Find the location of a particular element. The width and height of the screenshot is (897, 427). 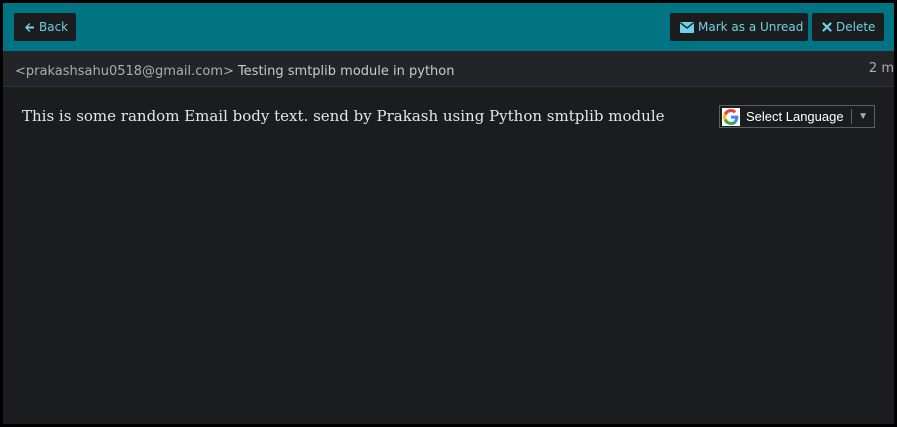

mark-unread-button: Mark as a Unread is located at coordinates (739, 27).